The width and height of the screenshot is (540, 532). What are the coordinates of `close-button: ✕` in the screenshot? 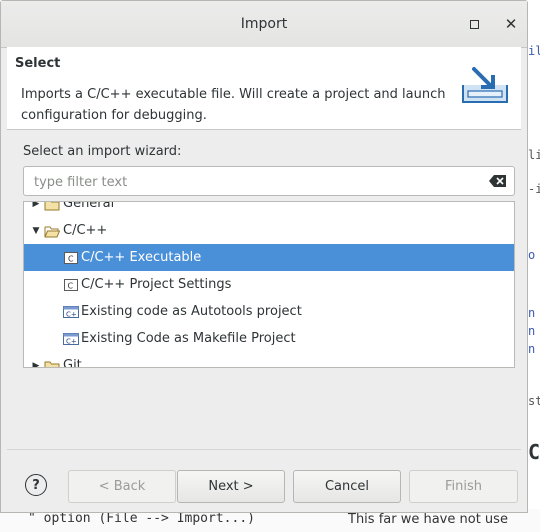 It's located at (511, 24).